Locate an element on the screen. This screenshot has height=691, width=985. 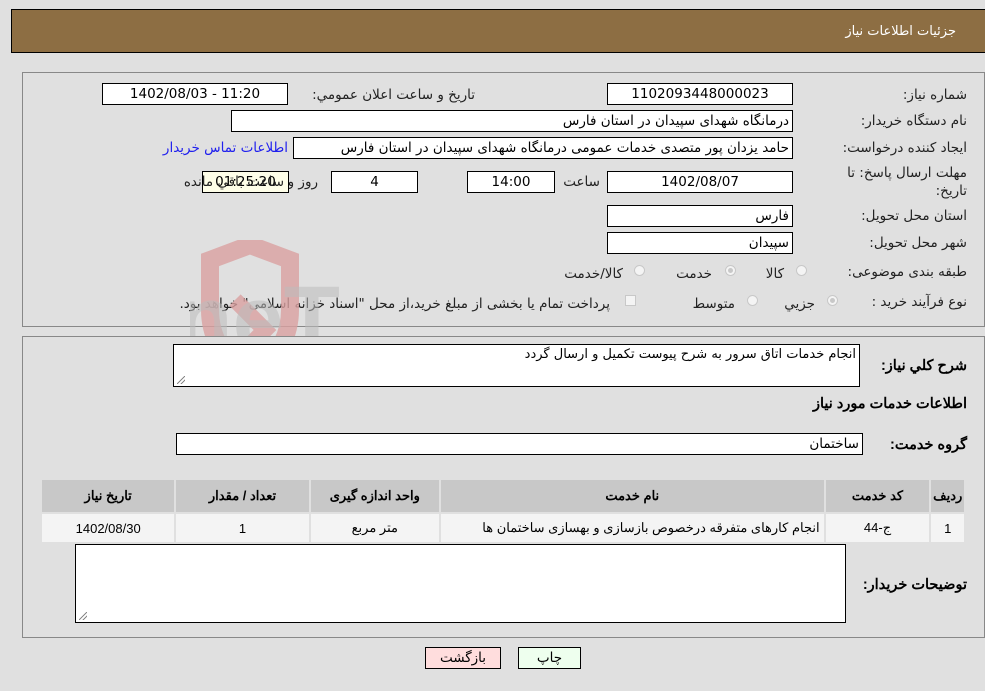
treasury-checkbox is located at coordinates (630, 300).